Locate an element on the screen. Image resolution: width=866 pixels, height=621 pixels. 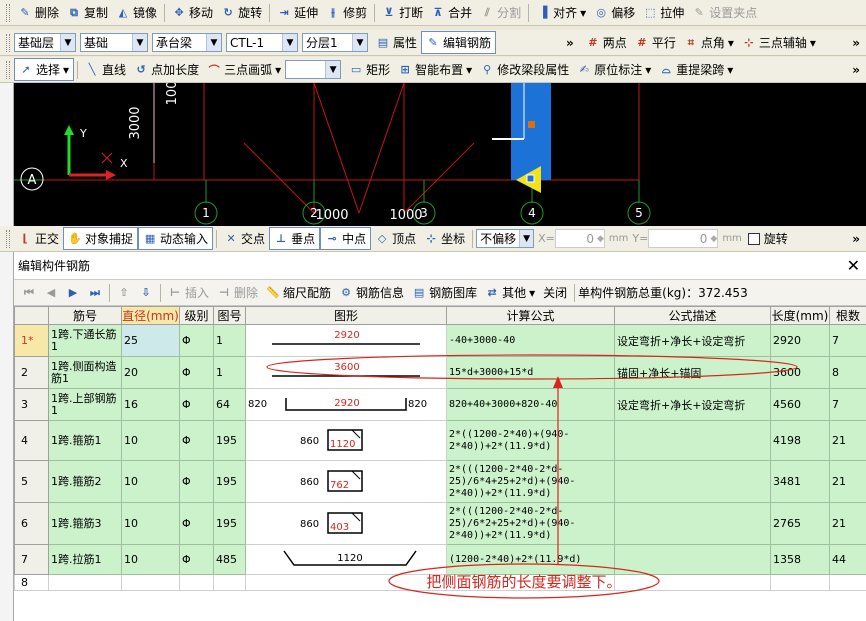
offset-mode-select: 不偏移 ▼ is located at coordinates (505, 238).